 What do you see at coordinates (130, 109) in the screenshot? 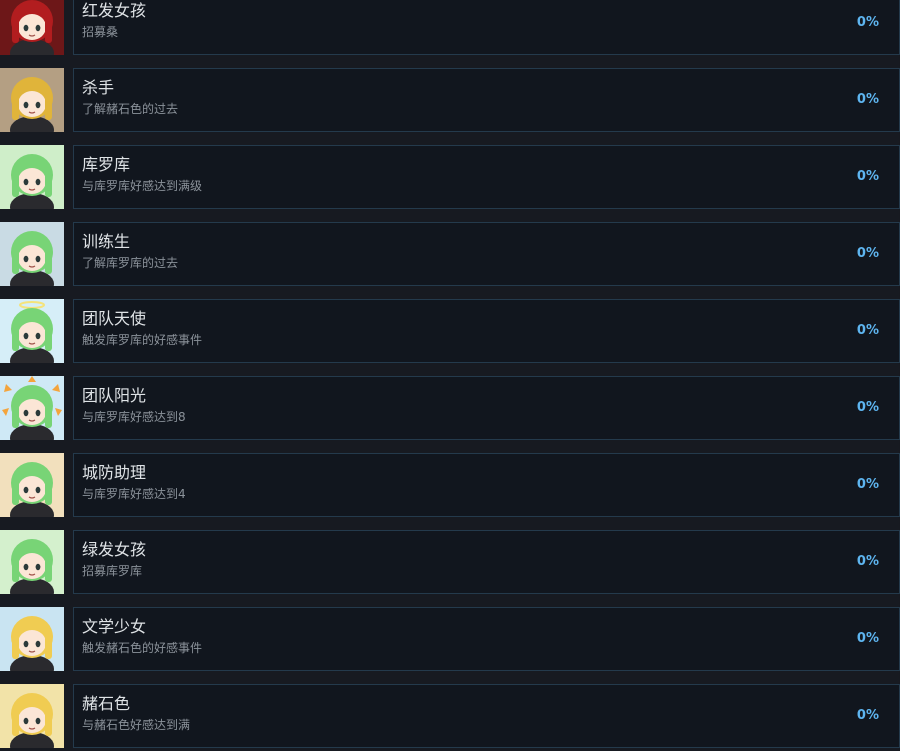
I see `achievement-description: 了解赭石色的过去` at bounding box center [130, 109].